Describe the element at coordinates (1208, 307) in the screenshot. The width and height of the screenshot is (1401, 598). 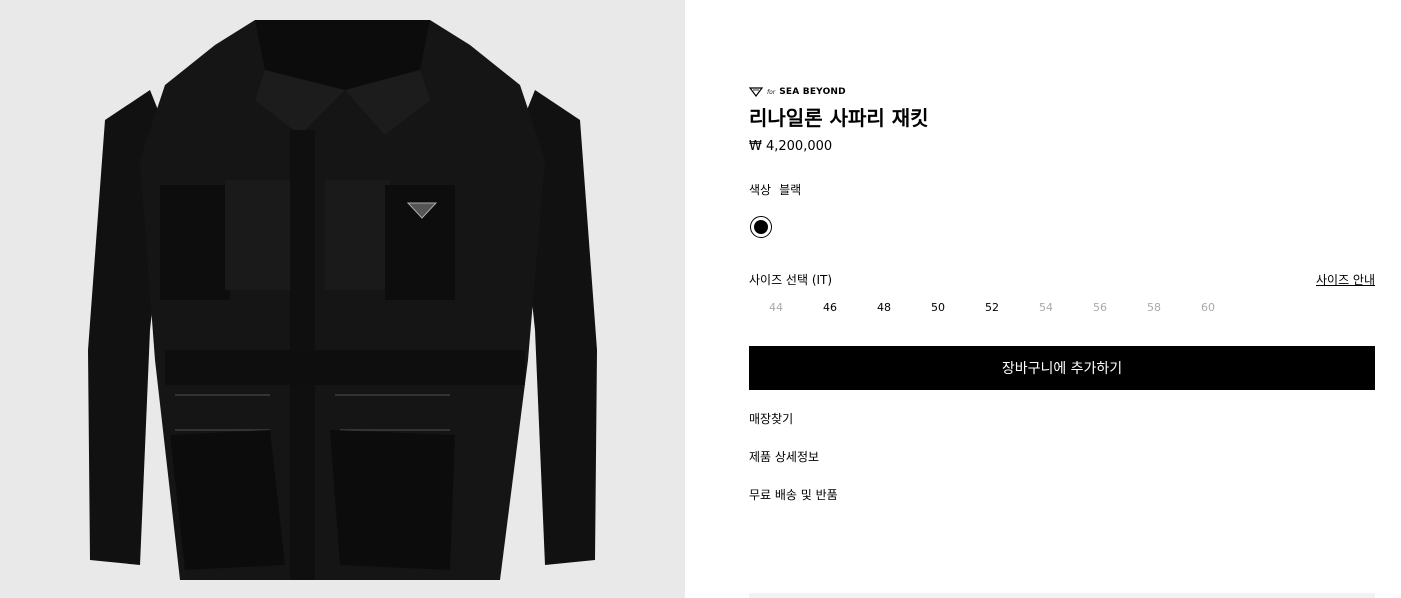
I see `size-option: 60` at that location.